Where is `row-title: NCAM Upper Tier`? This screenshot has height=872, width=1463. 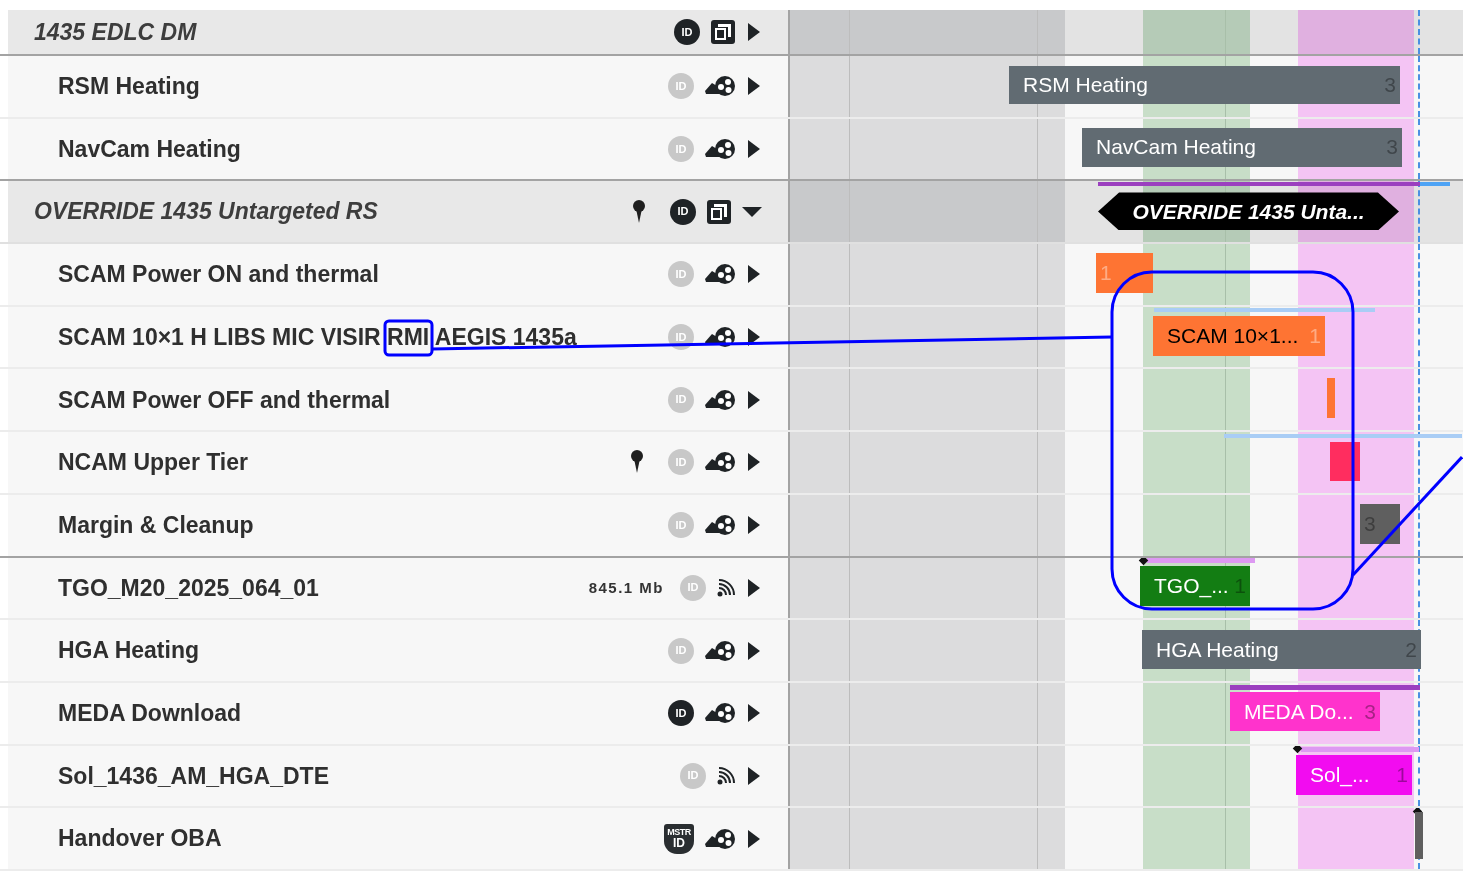
row-title: NCAM Upper Tier is located at coordinates (153, 463).